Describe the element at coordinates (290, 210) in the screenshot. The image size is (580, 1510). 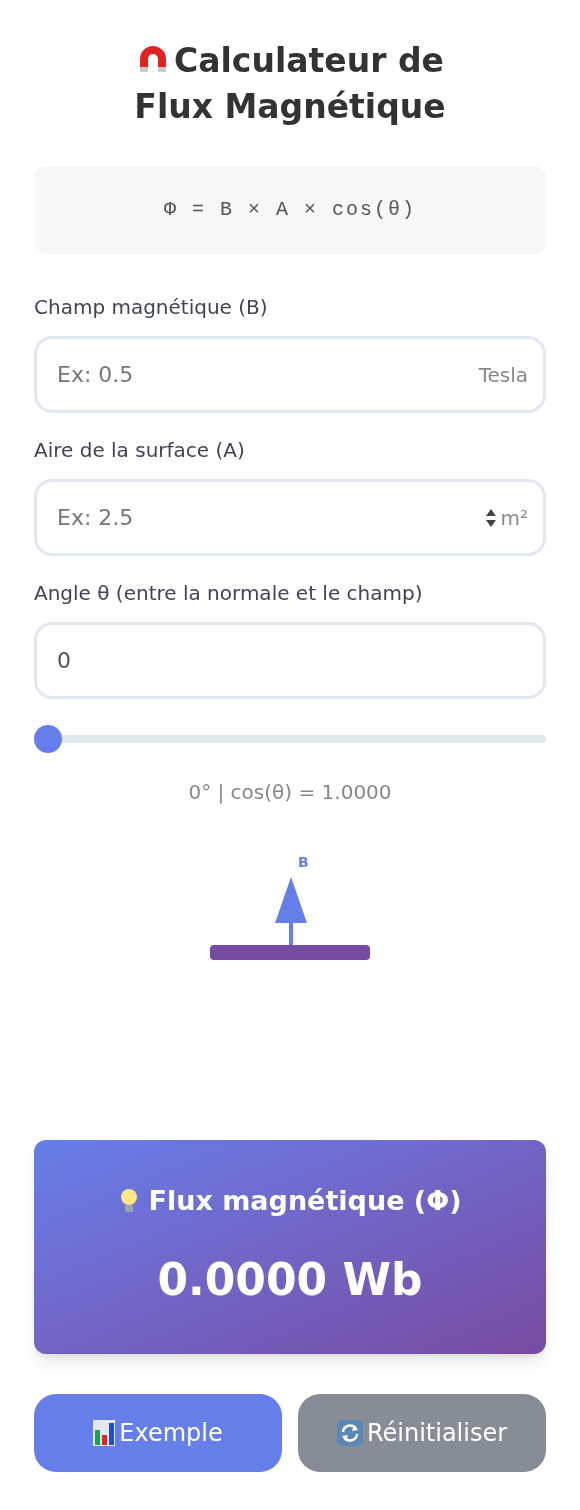
I see `formula-box: Φ = B × A × cos(θ)` at that location.